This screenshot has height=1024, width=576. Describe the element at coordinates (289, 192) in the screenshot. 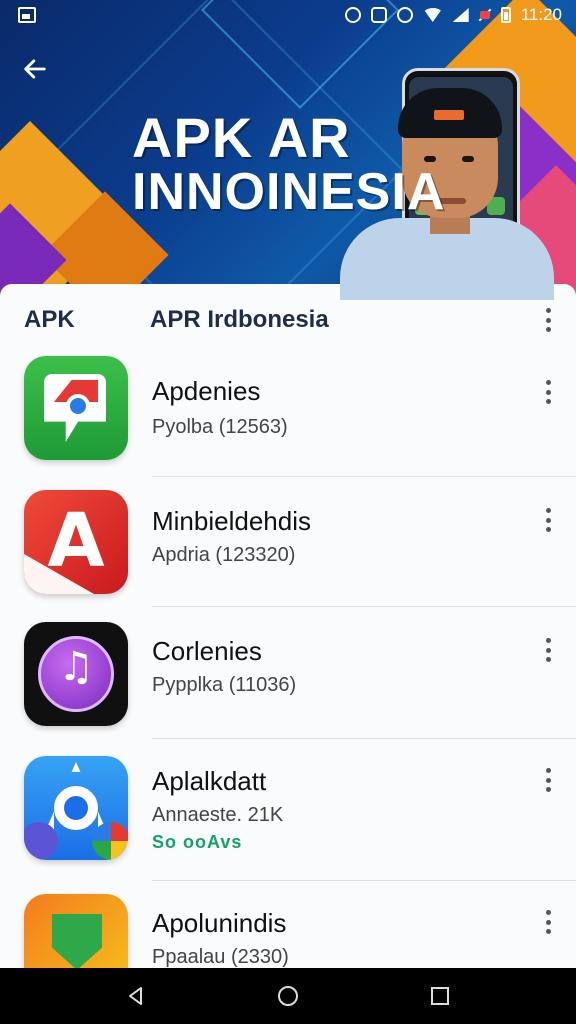

I see `banner-title-line2: INNOINESIA` at that location.